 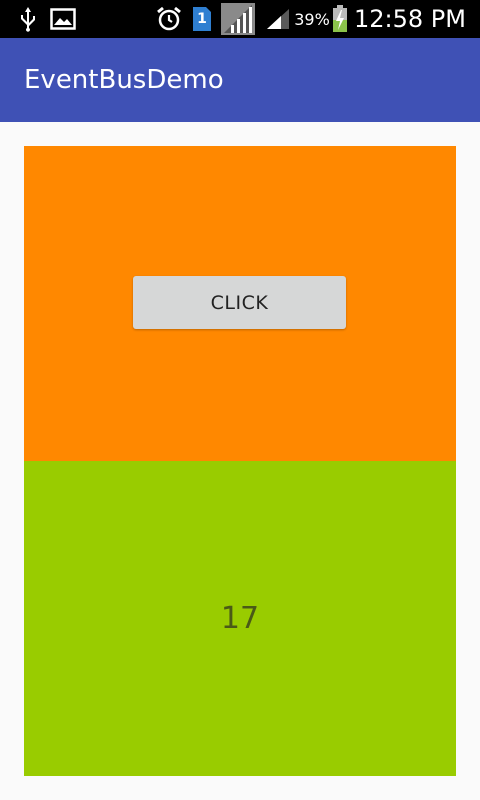 What do you see at coordinates (28, 19) in the screenshot?
I see `usb-icon` at bounding box center [28, 19].